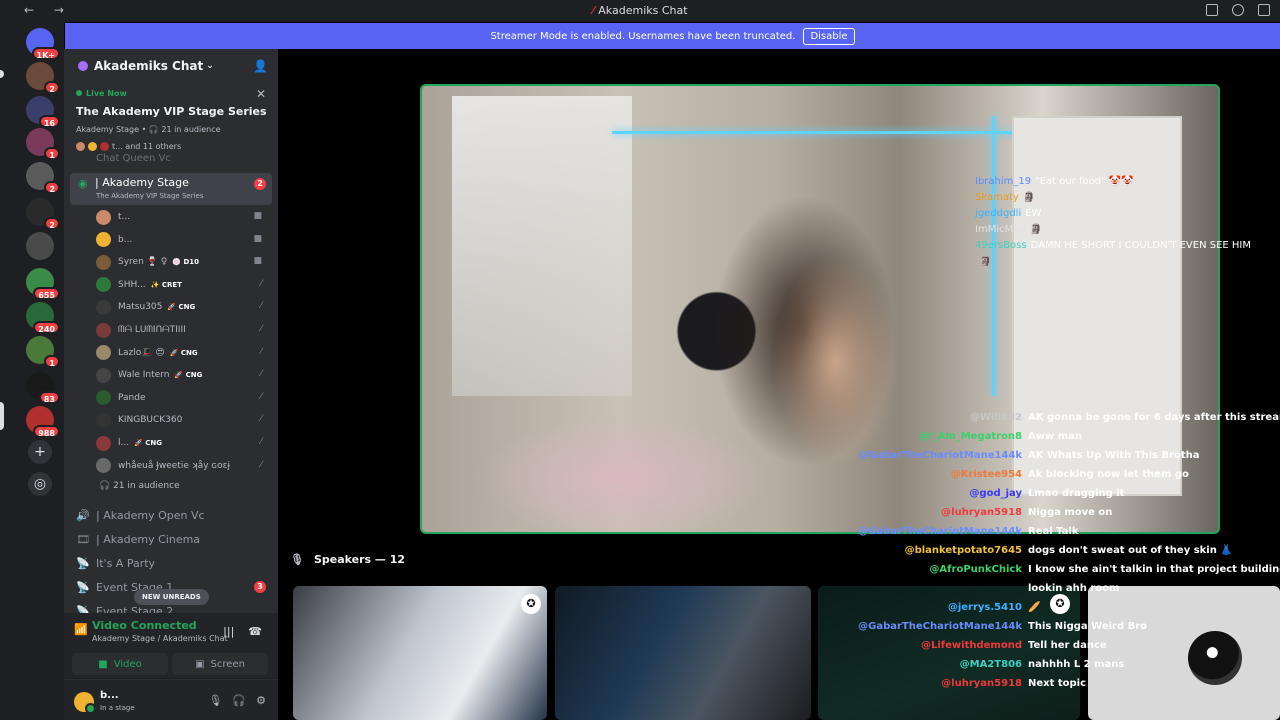 This screenshot has height=720, width=1280. I want to click on chat-username: @Lifewithdemond, so click(971, 645).